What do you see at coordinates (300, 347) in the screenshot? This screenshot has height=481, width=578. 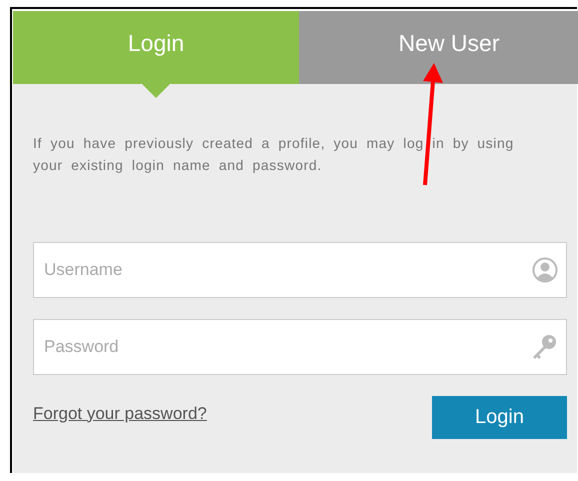 I see `password-field: Password` at bounding box center [300, 347].